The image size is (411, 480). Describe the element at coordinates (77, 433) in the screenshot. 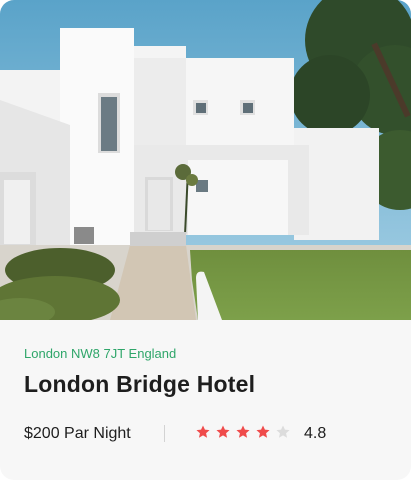

I see `price-text: $200 Par Night` at that location.